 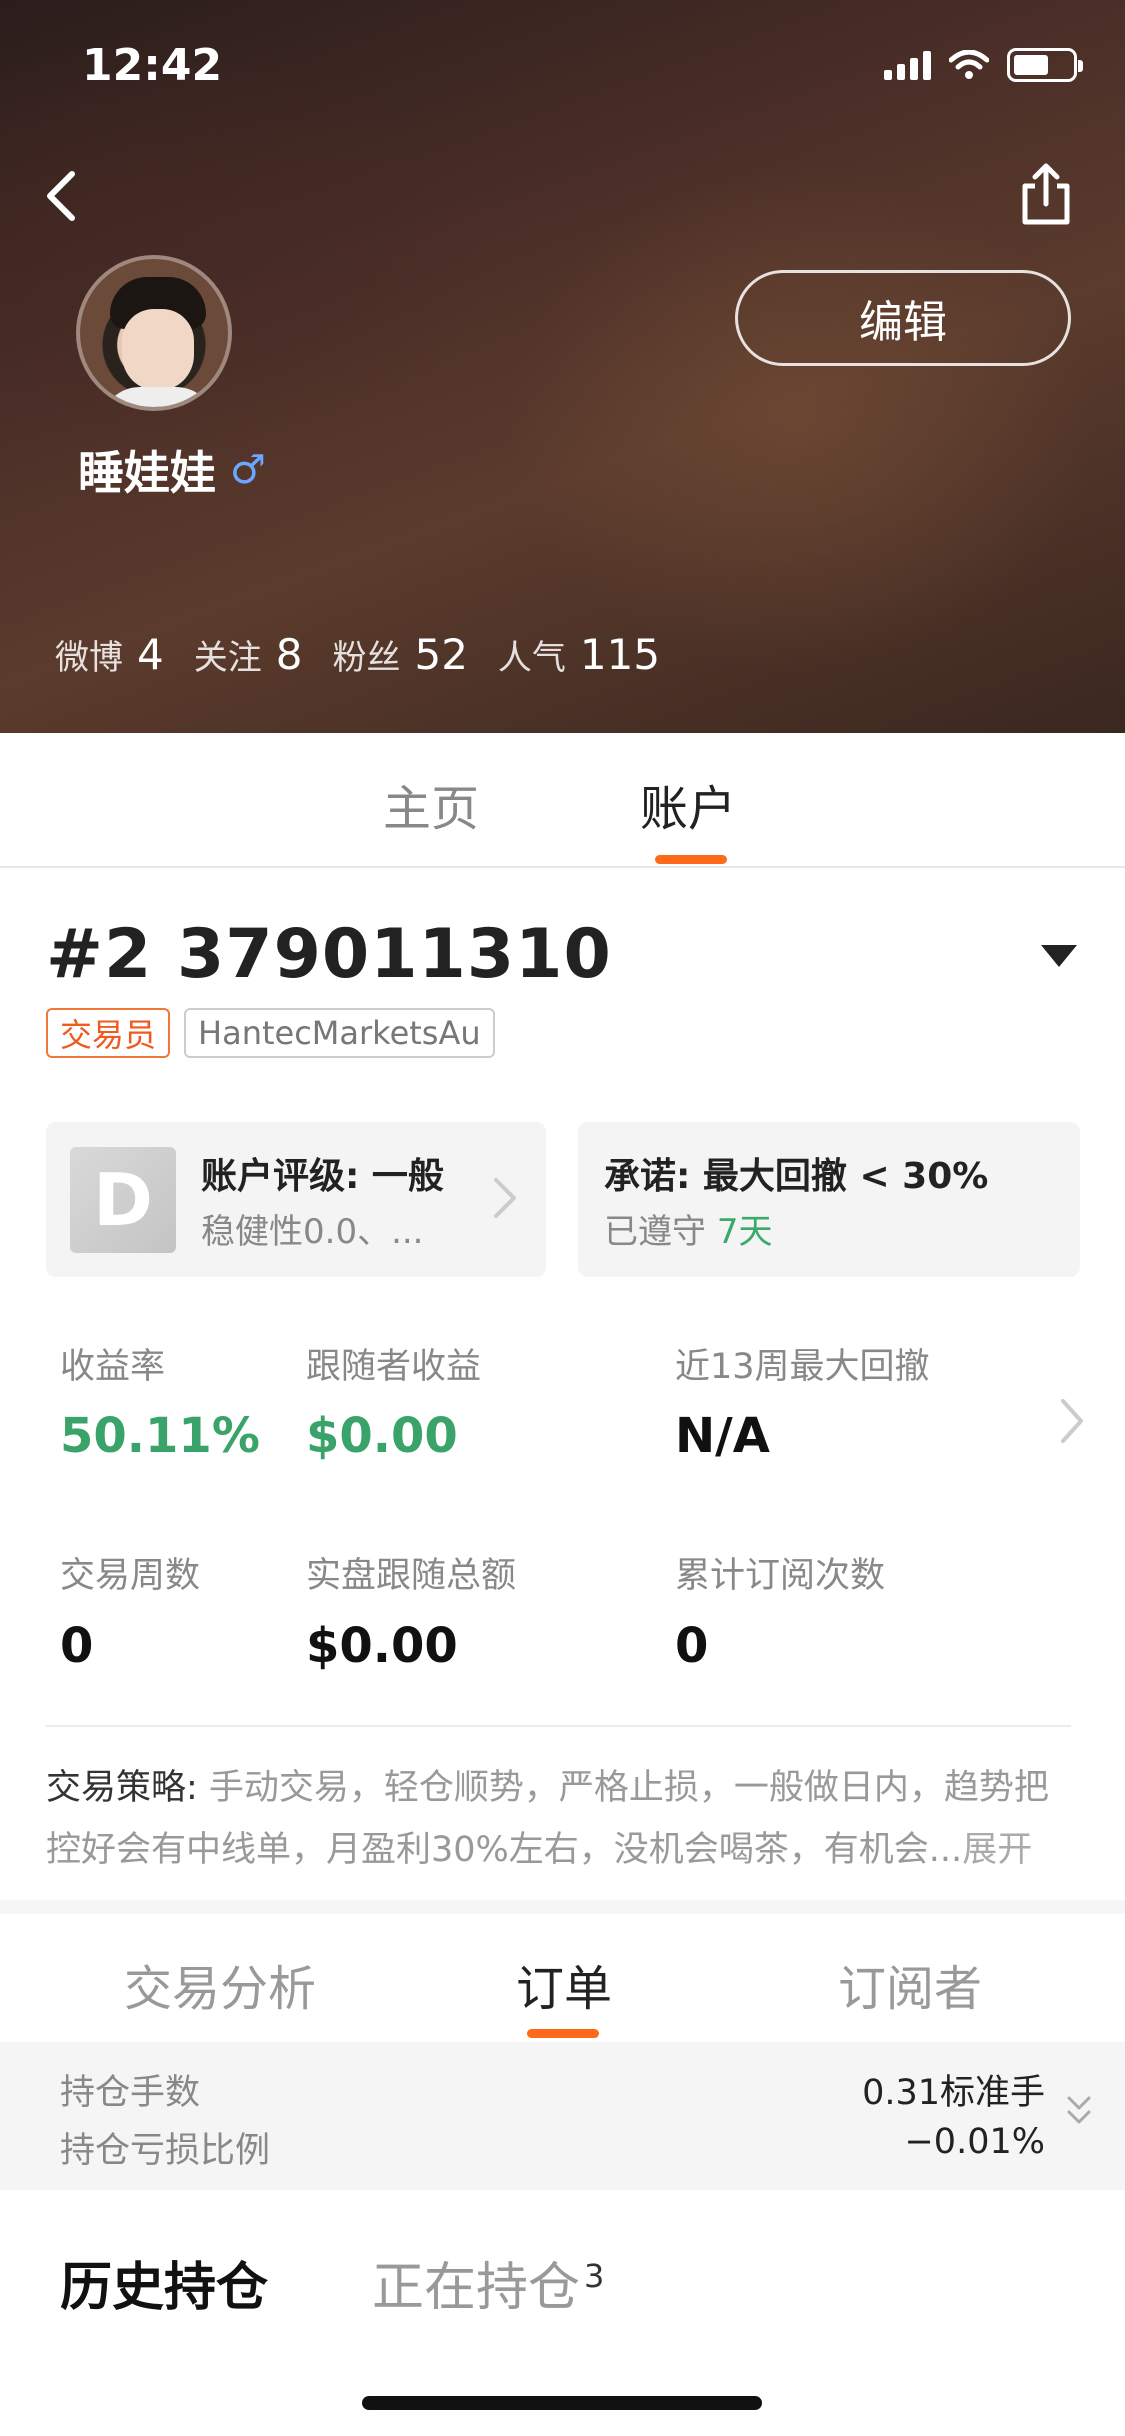 What do you see at coordinates (562, 2403) in the screenshot?
I see `home-indicator` at bounding box center [562, 2403].